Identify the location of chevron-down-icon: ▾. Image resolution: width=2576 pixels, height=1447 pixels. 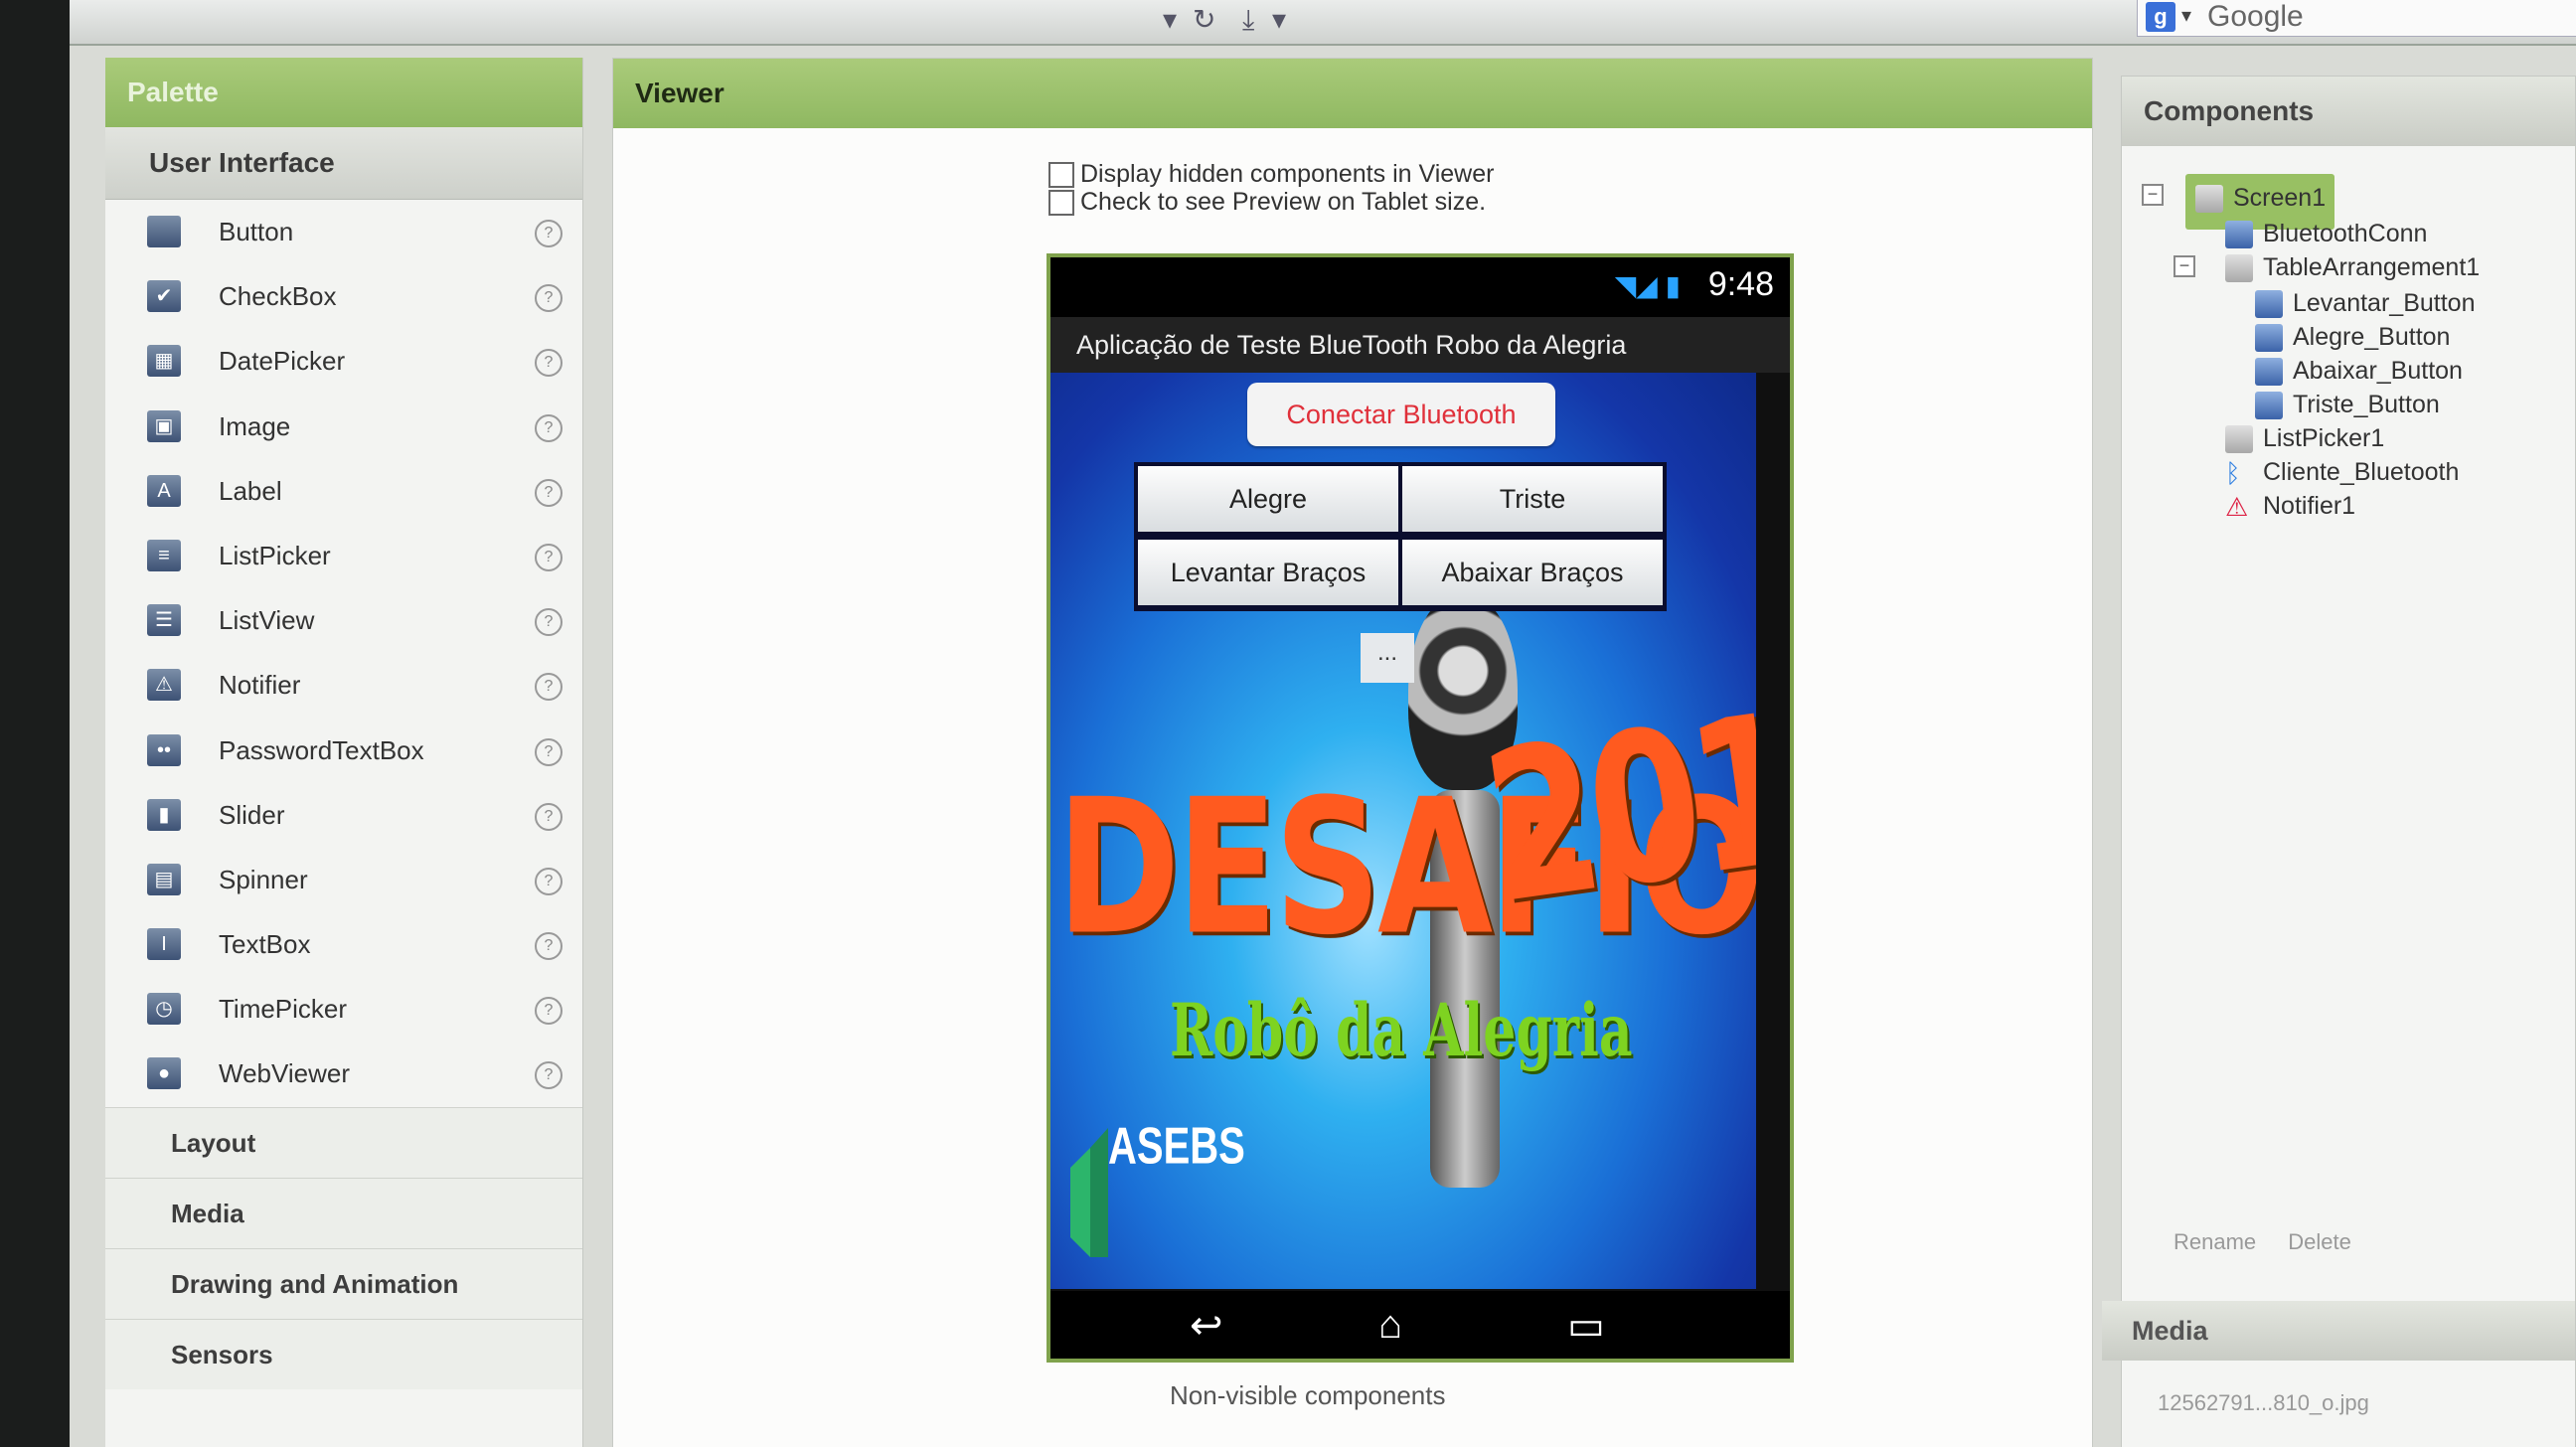
(2186, 16).